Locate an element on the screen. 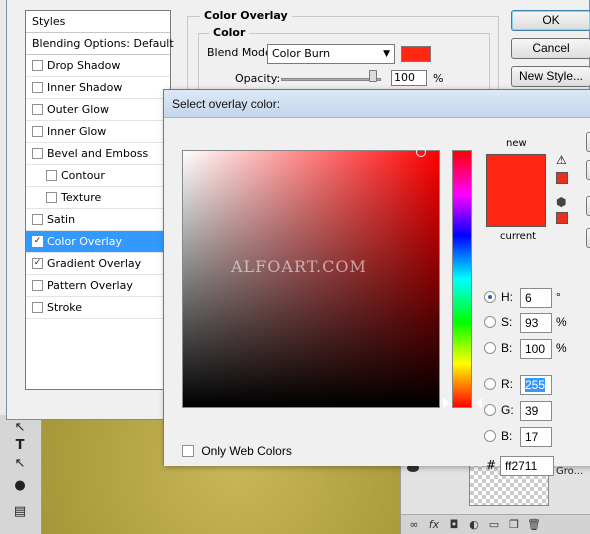 The width and height of the screenshot is (590, 534). picker-titlebar: Select overlay color: is located at coordinates (377, 104).